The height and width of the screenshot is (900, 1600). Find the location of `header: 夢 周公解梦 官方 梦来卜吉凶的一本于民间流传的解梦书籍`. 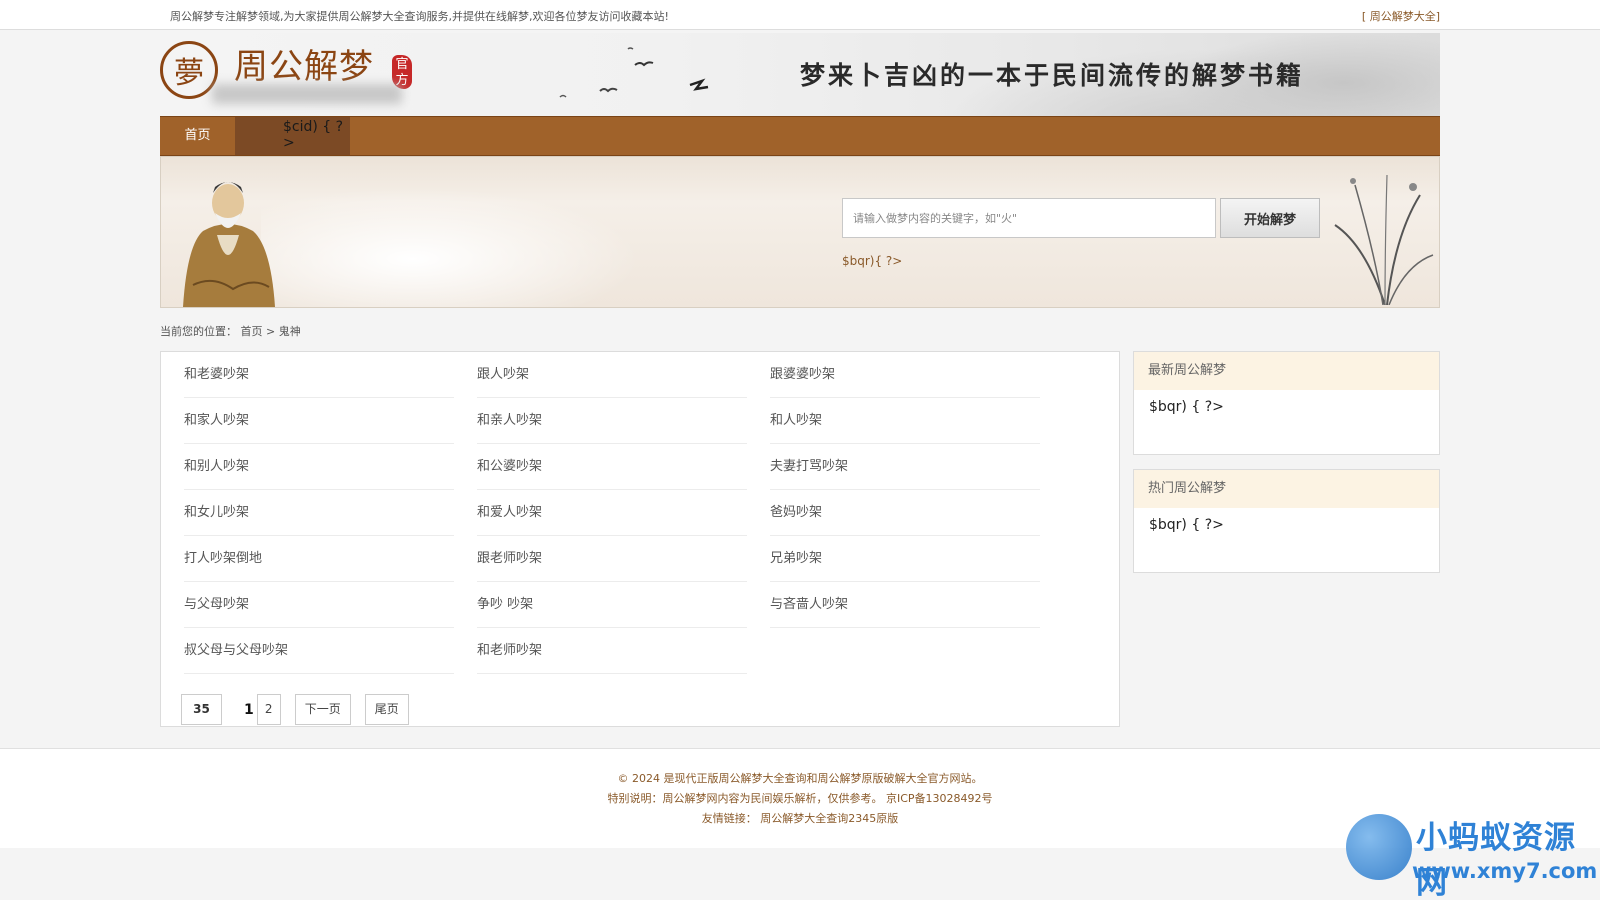

header: 夢 周公解梦 官方 梦来卜吉凶的一本于民间流传的解梦书籍 is located at coordinates (800, 75).